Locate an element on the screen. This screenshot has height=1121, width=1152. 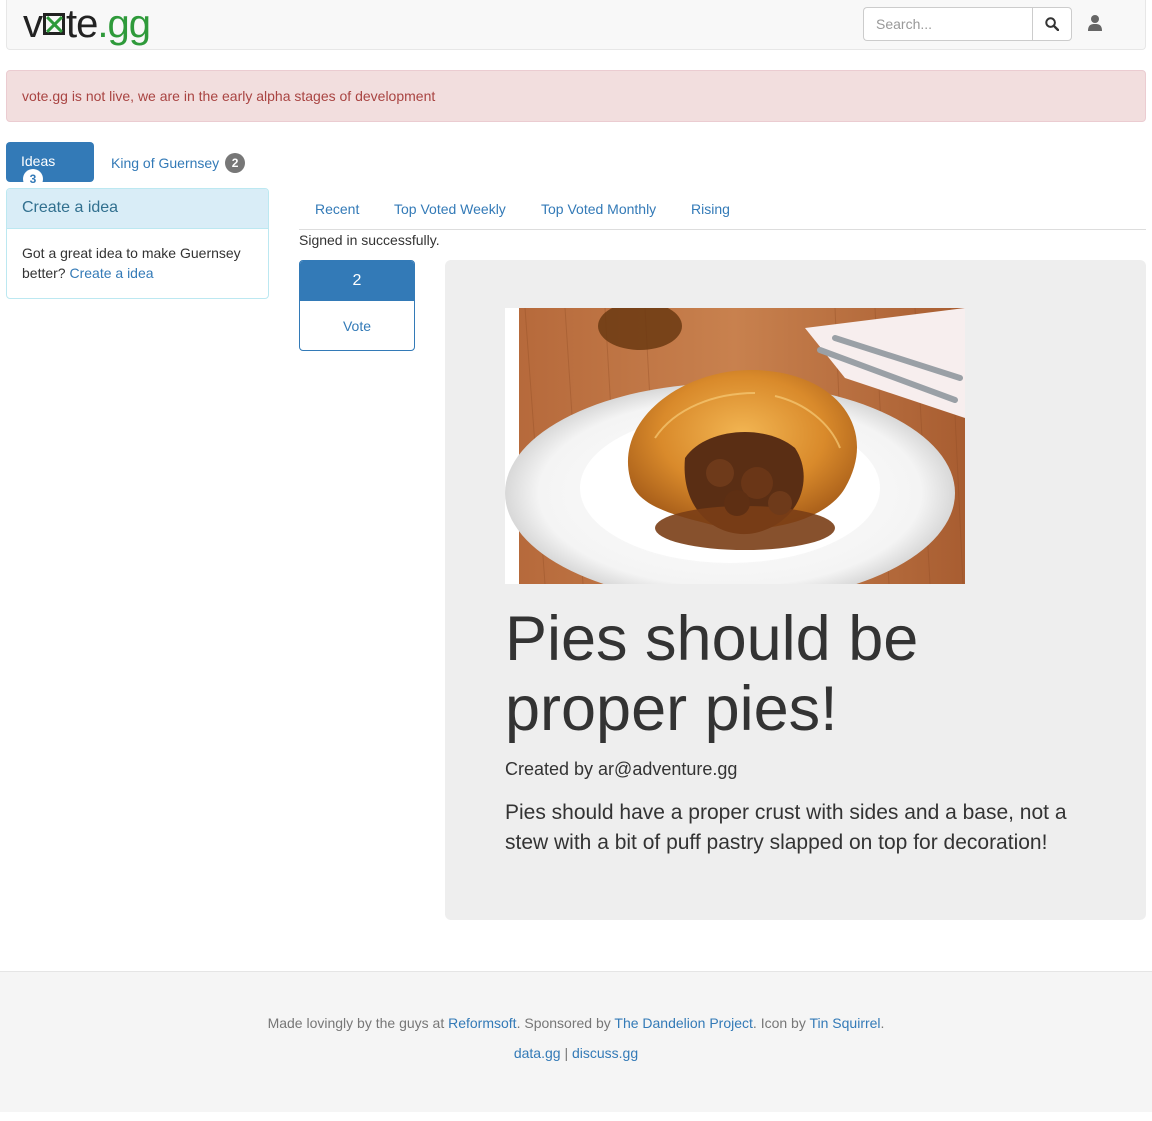
footer-period: . is located at coordinates (882, 1023).